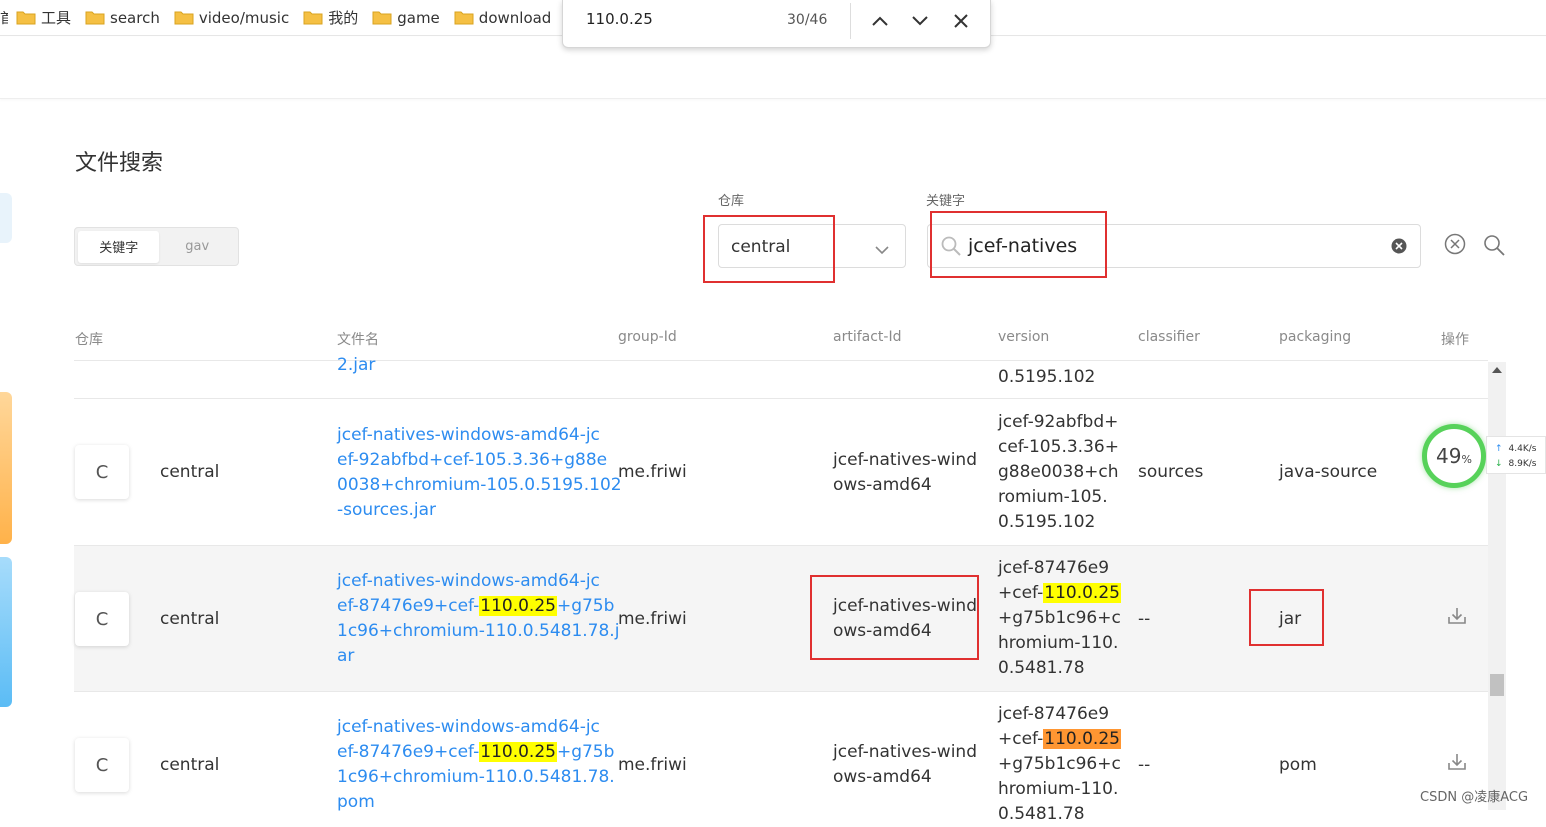 The width and height of the screenshot is (1546, 827). I want to click on bookmark-video-music: video/music, so click(231, 18).